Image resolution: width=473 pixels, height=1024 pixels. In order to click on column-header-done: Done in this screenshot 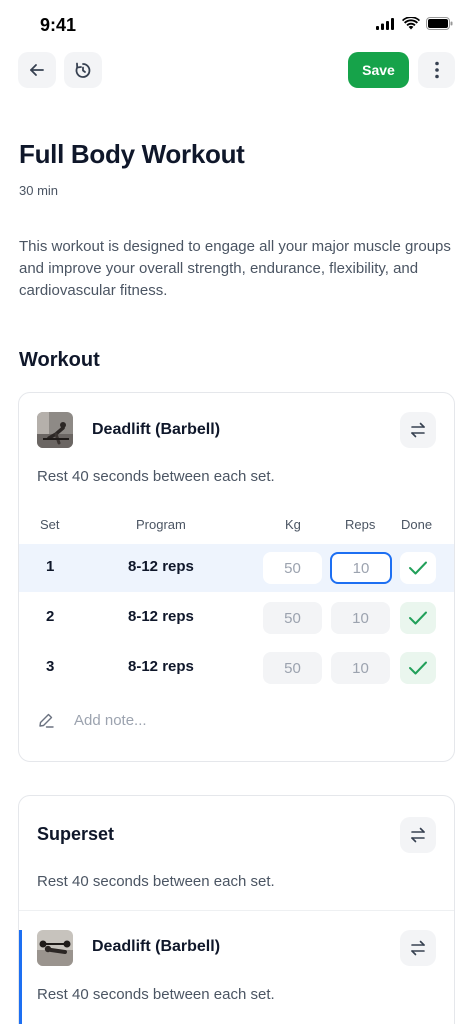, I will do `click(417, 524)`.